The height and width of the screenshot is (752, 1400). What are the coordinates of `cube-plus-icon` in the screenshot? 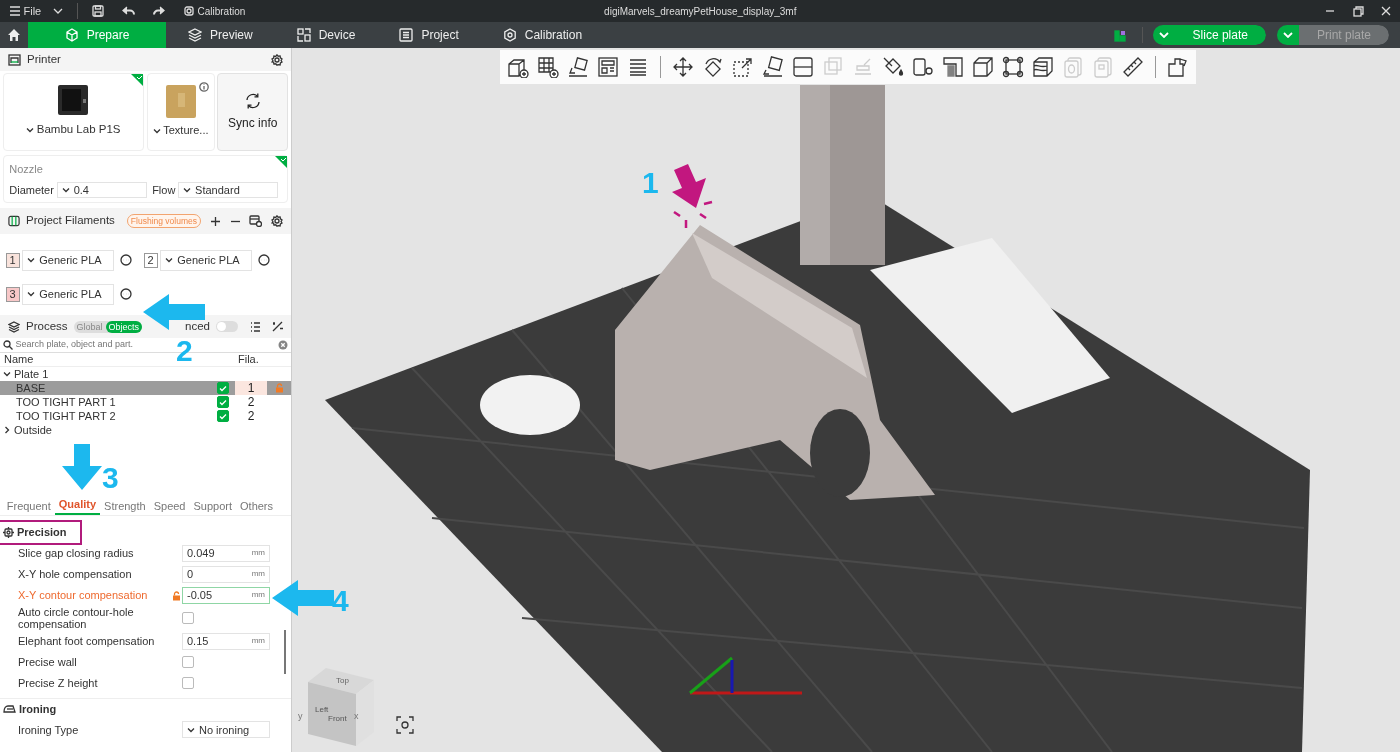 It's located at (518, 67).